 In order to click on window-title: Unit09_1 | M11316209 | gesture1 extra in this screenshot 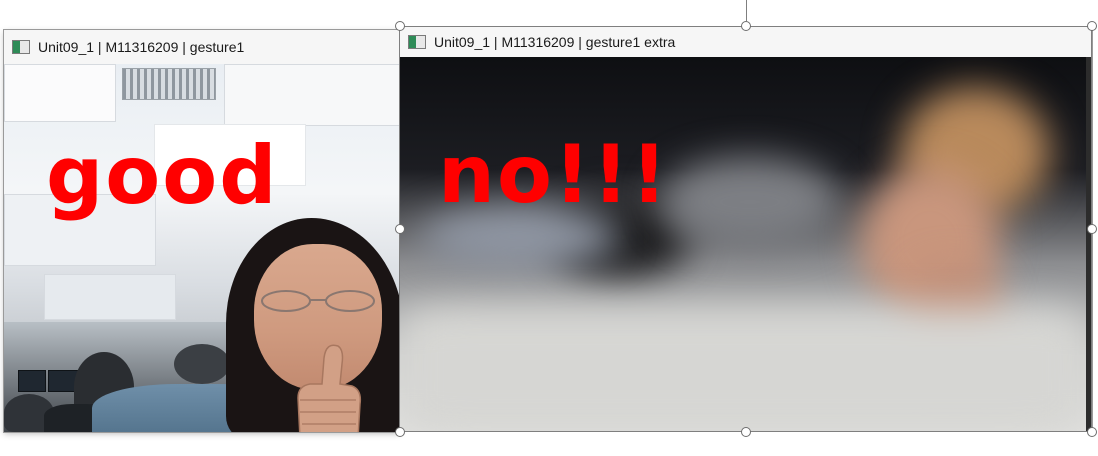, I will do `click(555, 42)`.